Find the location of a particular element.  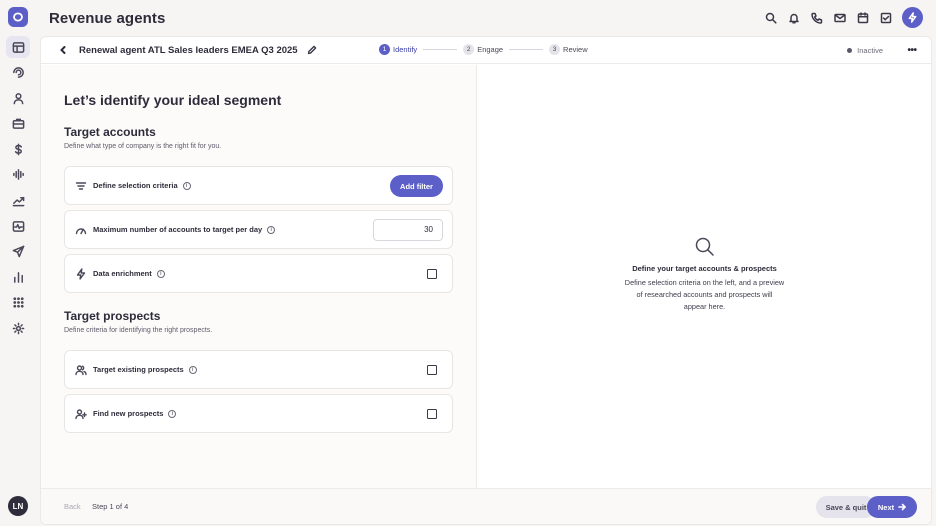

back-button: Back is located at coordinates (72, 506).